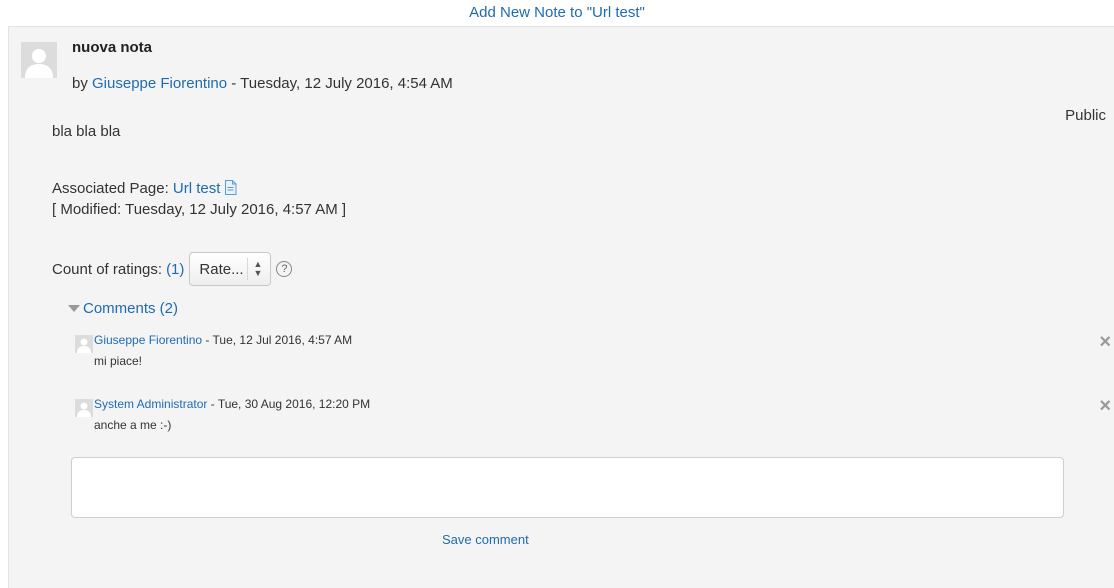 This screenshot has width=1114, height=588. I want to click on visibility-label: Public, so click(1085, 115).